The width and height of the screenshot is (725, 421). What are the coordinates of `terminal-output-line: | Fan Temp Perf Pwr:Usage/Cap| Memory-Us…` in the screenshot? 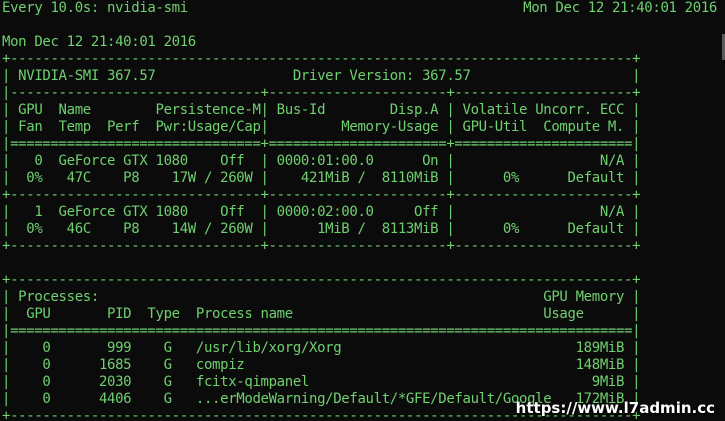 It's located at (321, 127).